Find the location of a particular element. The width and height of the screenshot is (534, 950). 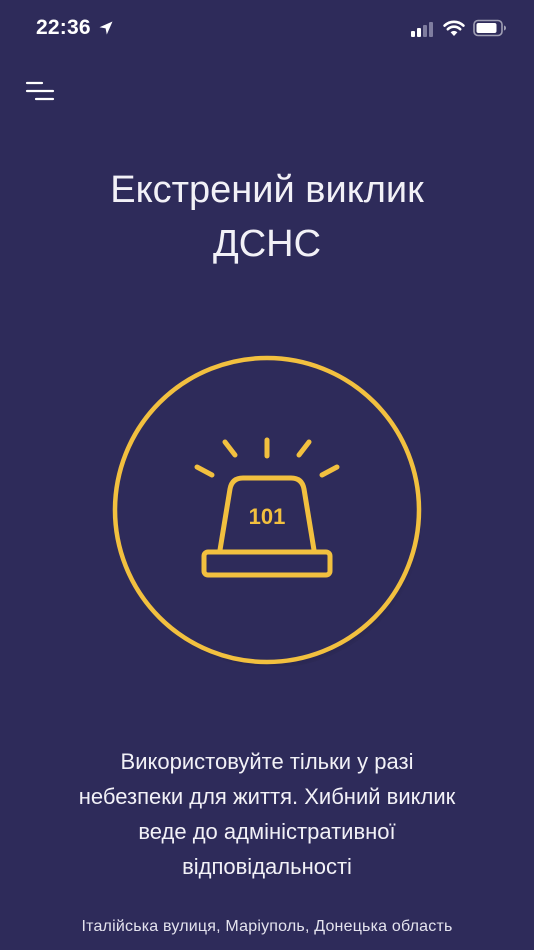

warning-text-line: небезпеки для життя. Хибний виклик is located at coordinates (267, 796).